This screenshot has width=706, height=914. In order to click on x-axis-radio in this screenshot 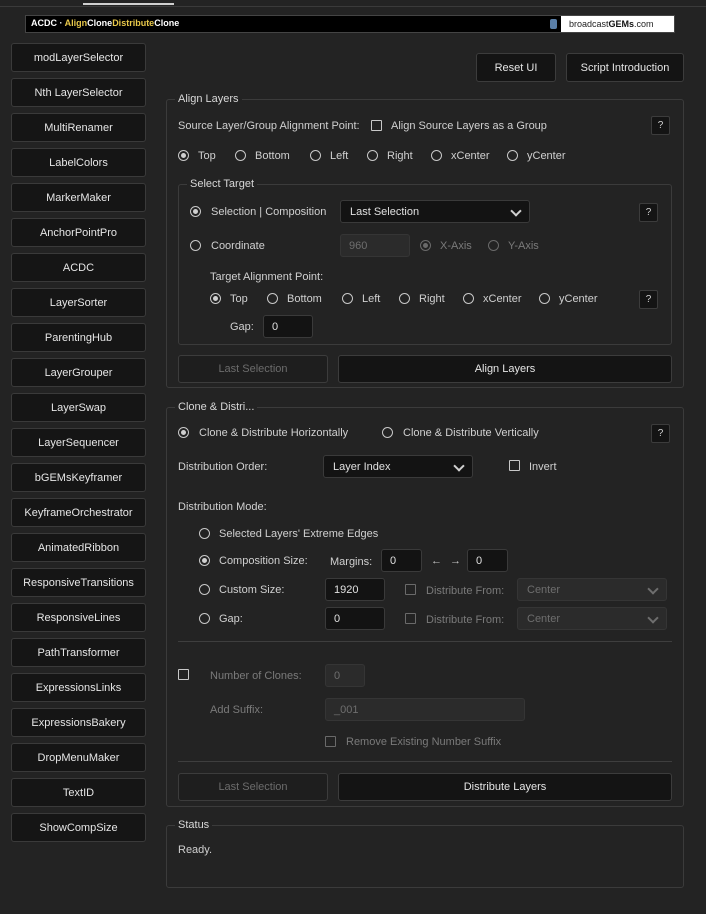, I will do `click(425, 245)`.